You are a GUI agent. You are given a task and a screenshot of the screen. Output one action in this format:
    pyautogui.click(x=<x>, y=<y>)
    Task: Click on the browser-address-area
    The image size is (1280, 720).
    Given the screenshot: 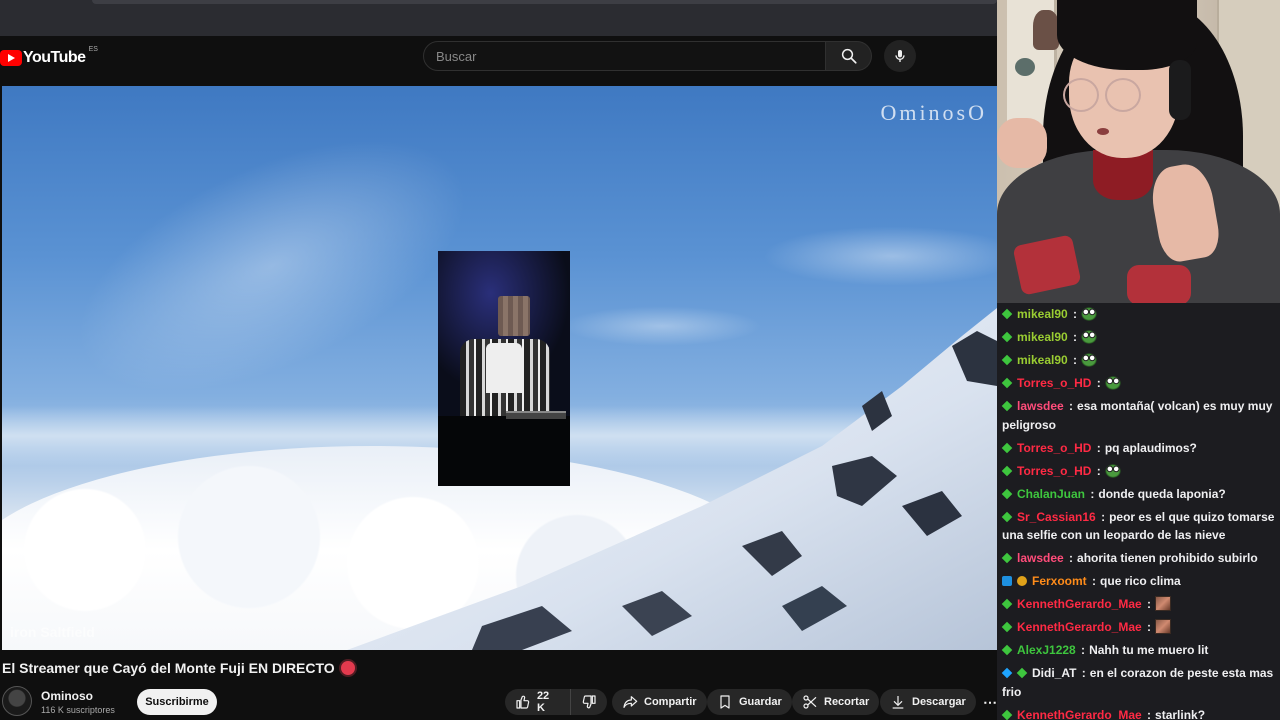 What is the action you would take?
    pyautogui.click(x=544, y=2)
    